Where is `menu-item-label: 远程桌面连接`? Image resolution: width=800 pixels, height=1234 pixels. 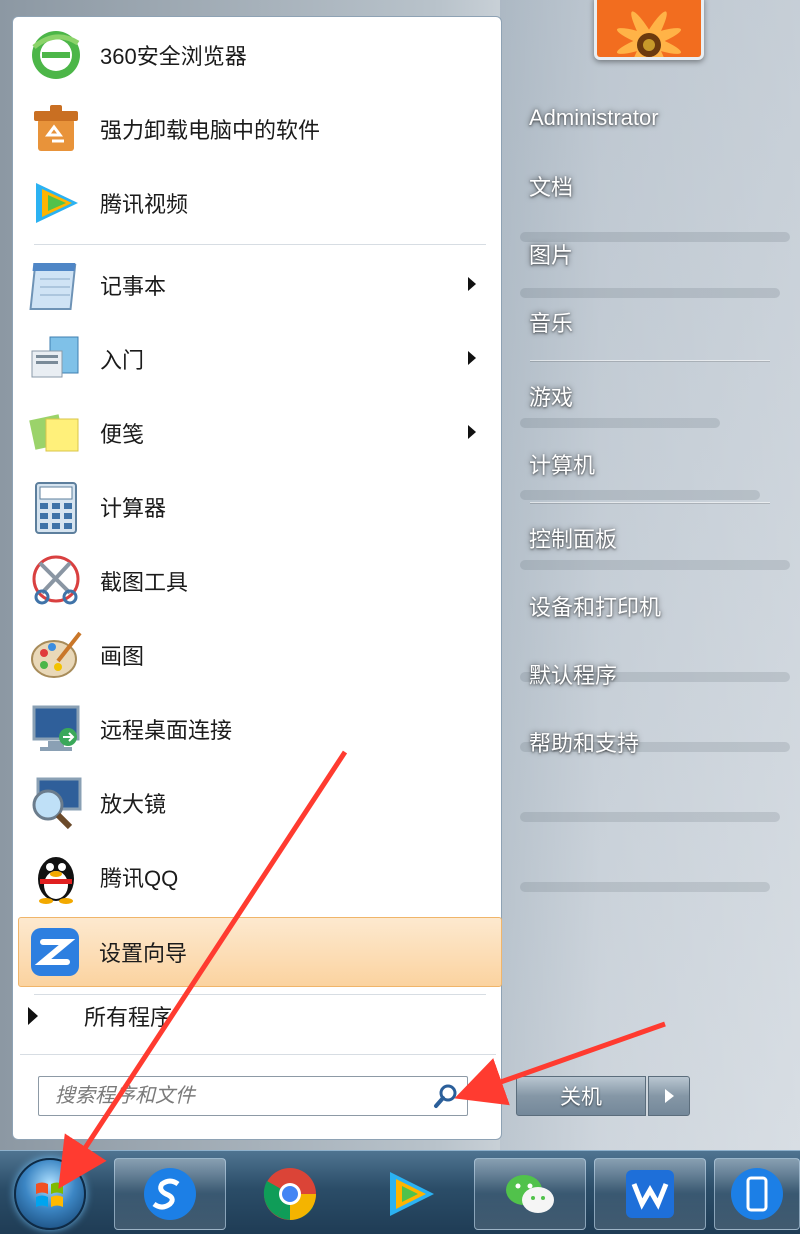 menu-item-label: 远程桌面连接 is located at coordinates (166, 730).